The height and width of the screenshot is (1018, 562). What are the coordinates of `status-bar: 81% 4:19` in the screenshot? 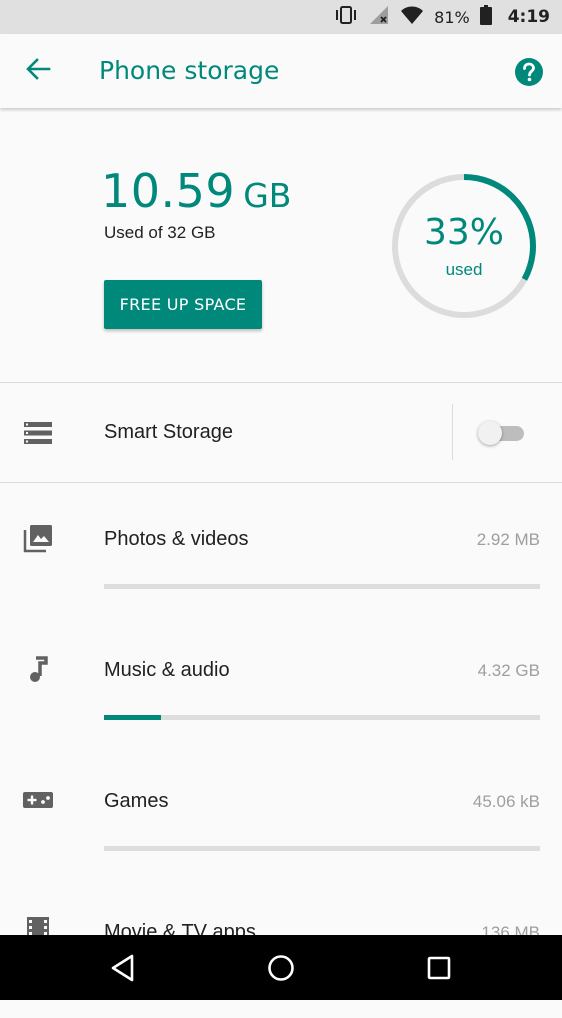 It's located at (281, 17).